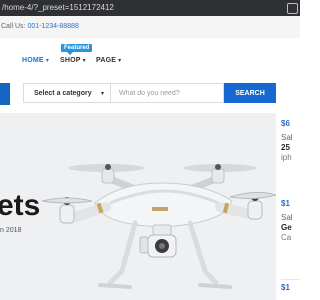  I want to click on puzzle-icon, so click(292, 8).